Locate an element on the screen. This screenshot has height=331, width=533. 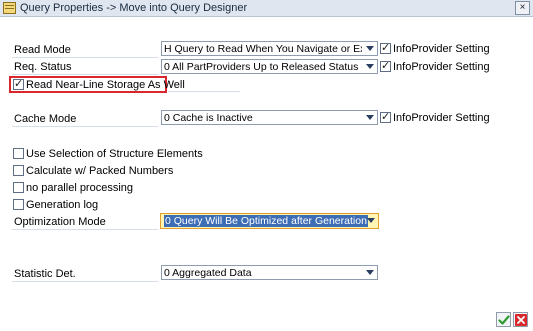
cache-mode-value: 0 Cache is Inactive is located at coordinates (208, 118).